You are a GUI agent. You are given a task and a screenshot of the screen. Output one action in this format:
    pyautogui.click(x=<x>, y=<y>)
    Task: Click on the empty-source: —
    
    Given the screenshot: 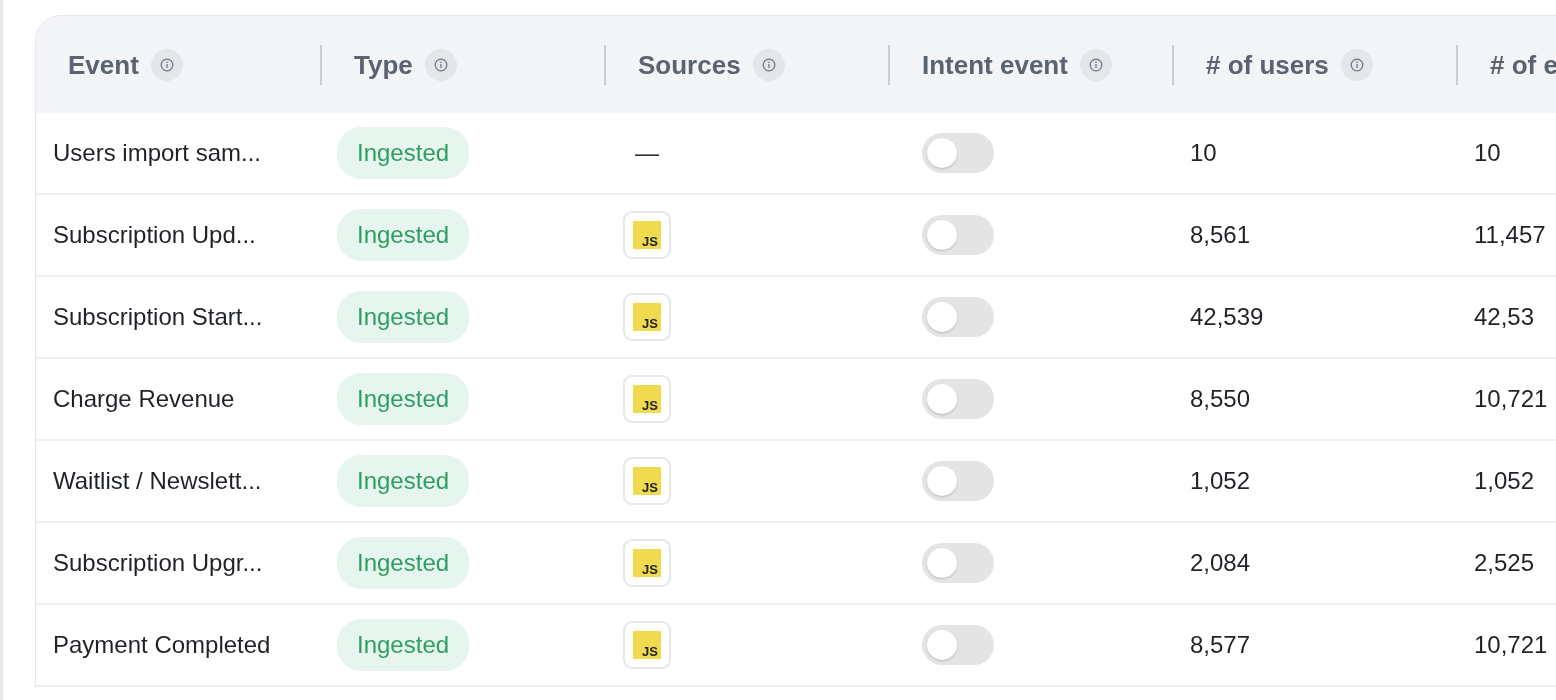 What is the action you would take?
    pyautogui.click(x=646, y=153)
    